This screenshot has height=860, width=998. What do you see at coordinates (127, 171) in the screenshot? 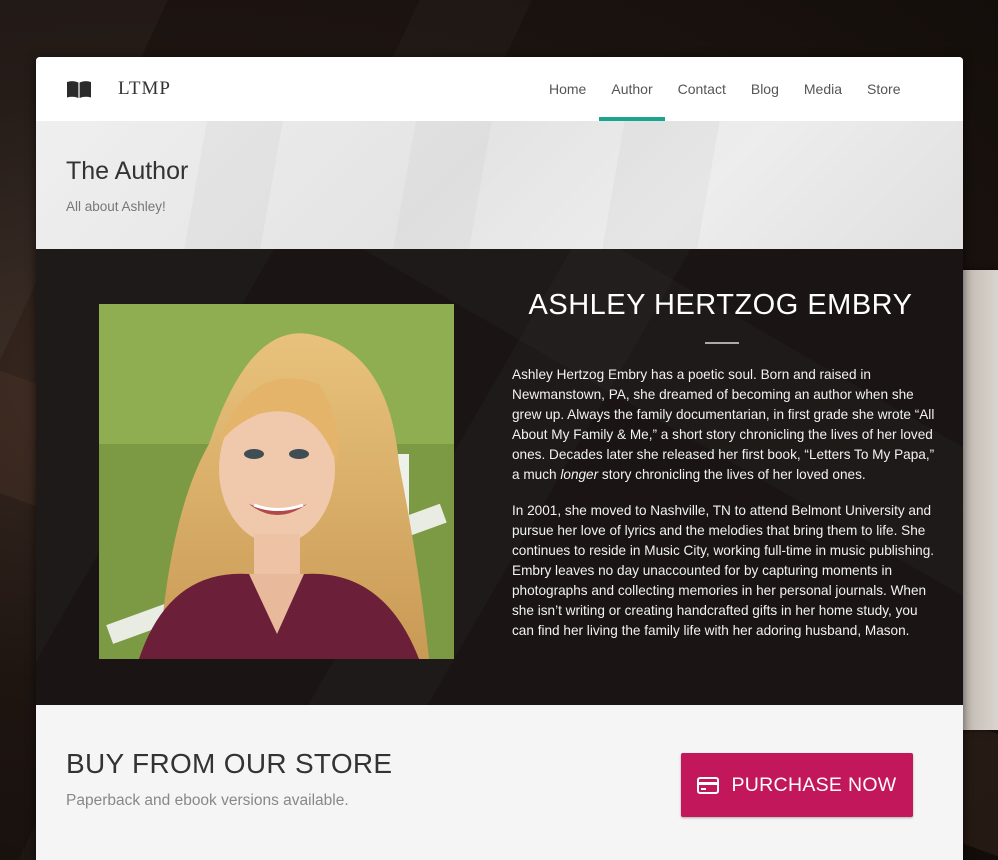
I see `page-title: The Author` at bounding box center [127, 171].